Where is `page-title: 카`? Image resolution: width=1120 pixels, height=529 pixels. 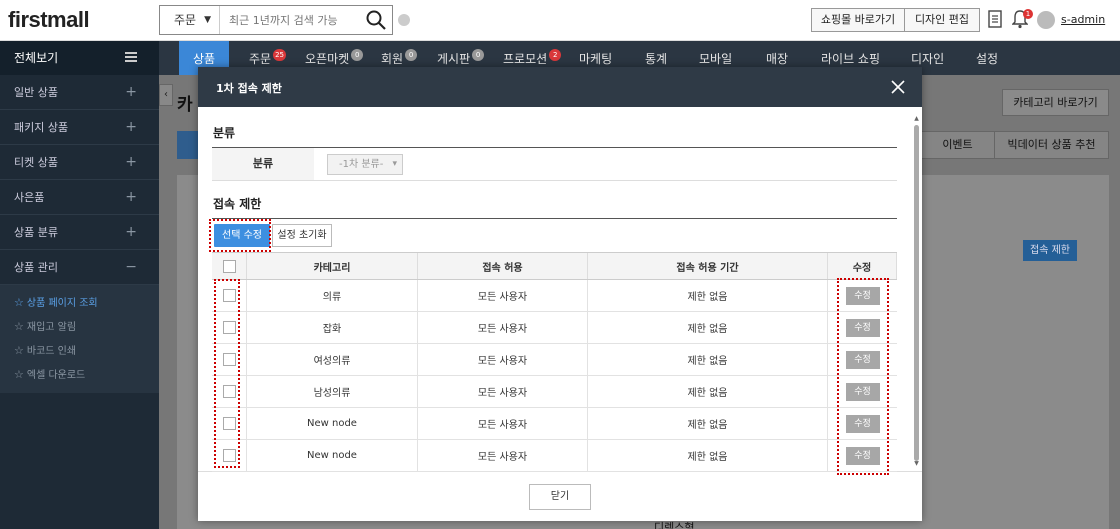
page-title: 카 is located at coordinates (185, 105).